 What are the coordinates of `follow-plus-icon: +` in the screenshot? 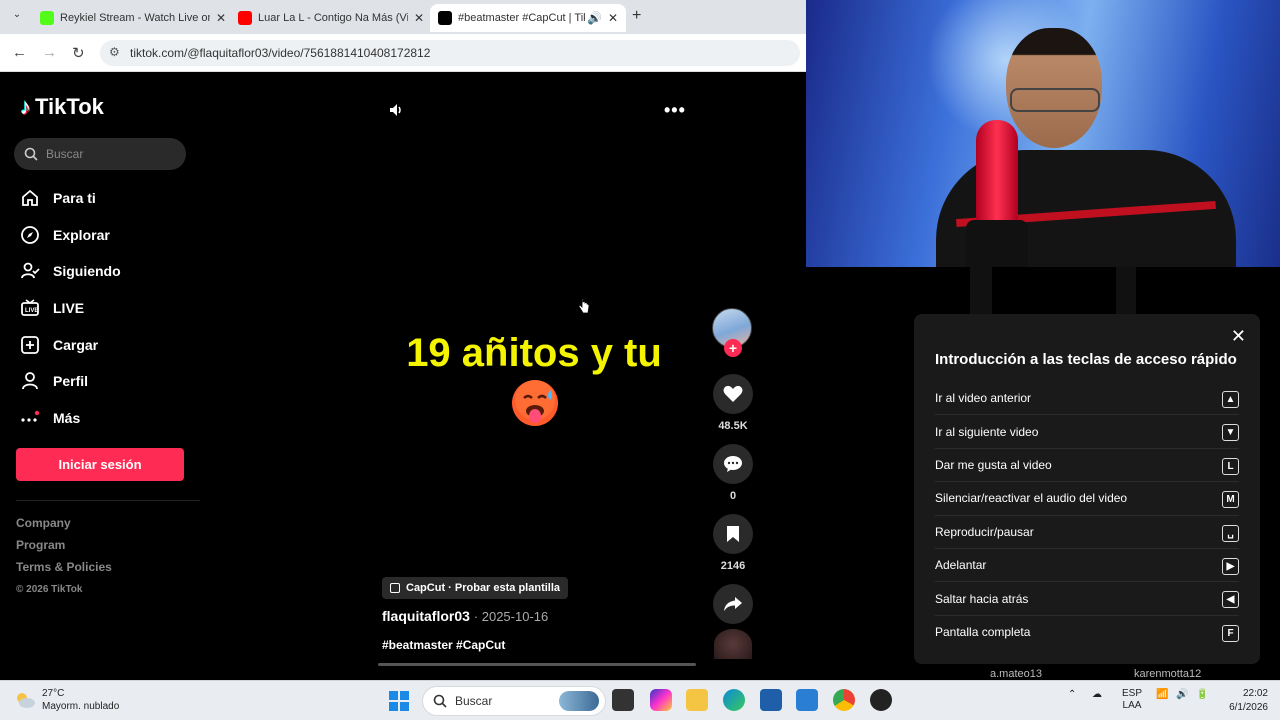 It's located at (733, 348).